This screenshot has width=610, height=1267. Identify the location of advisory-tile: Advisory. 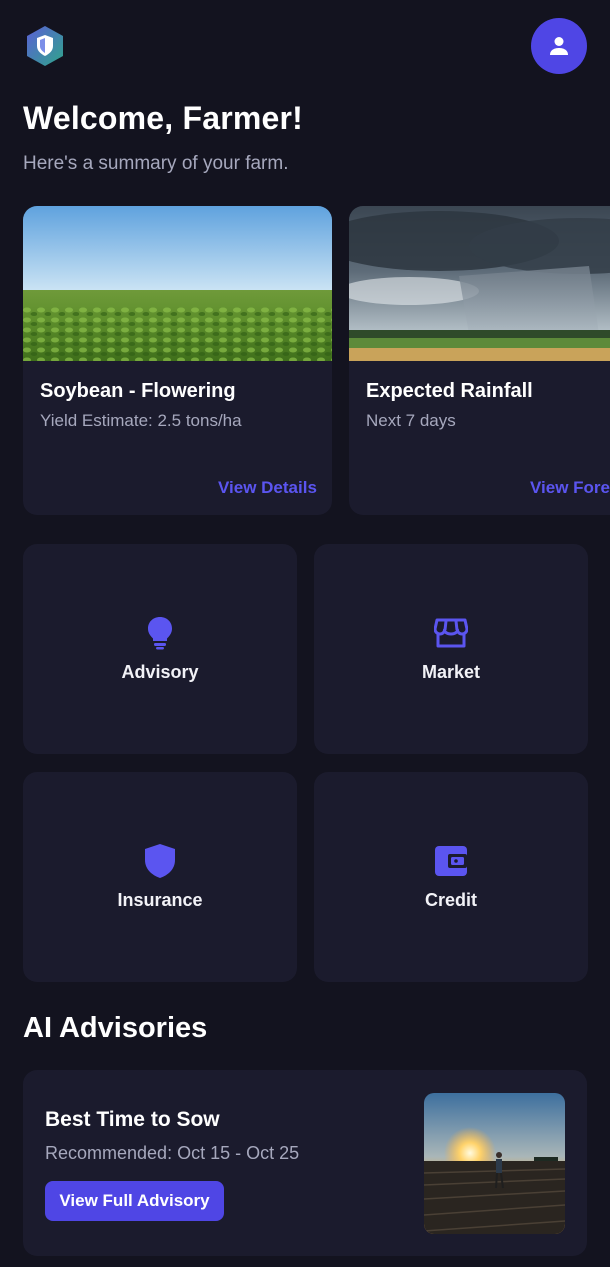
(160, 649).